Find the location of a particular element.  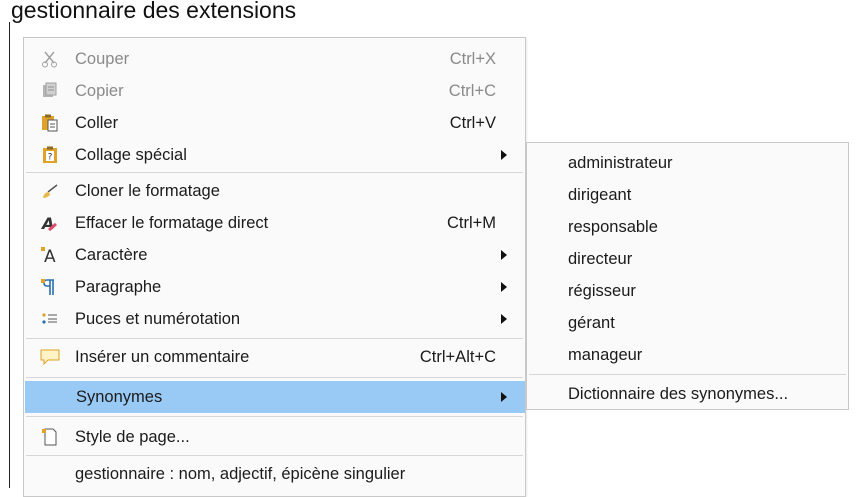

clone-format-brush-icon is located at coordinates (50, 191).